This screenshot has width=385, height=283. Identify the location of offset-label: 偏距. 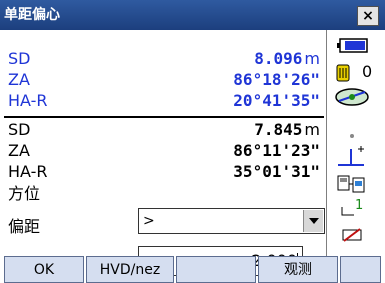
(24, 226).